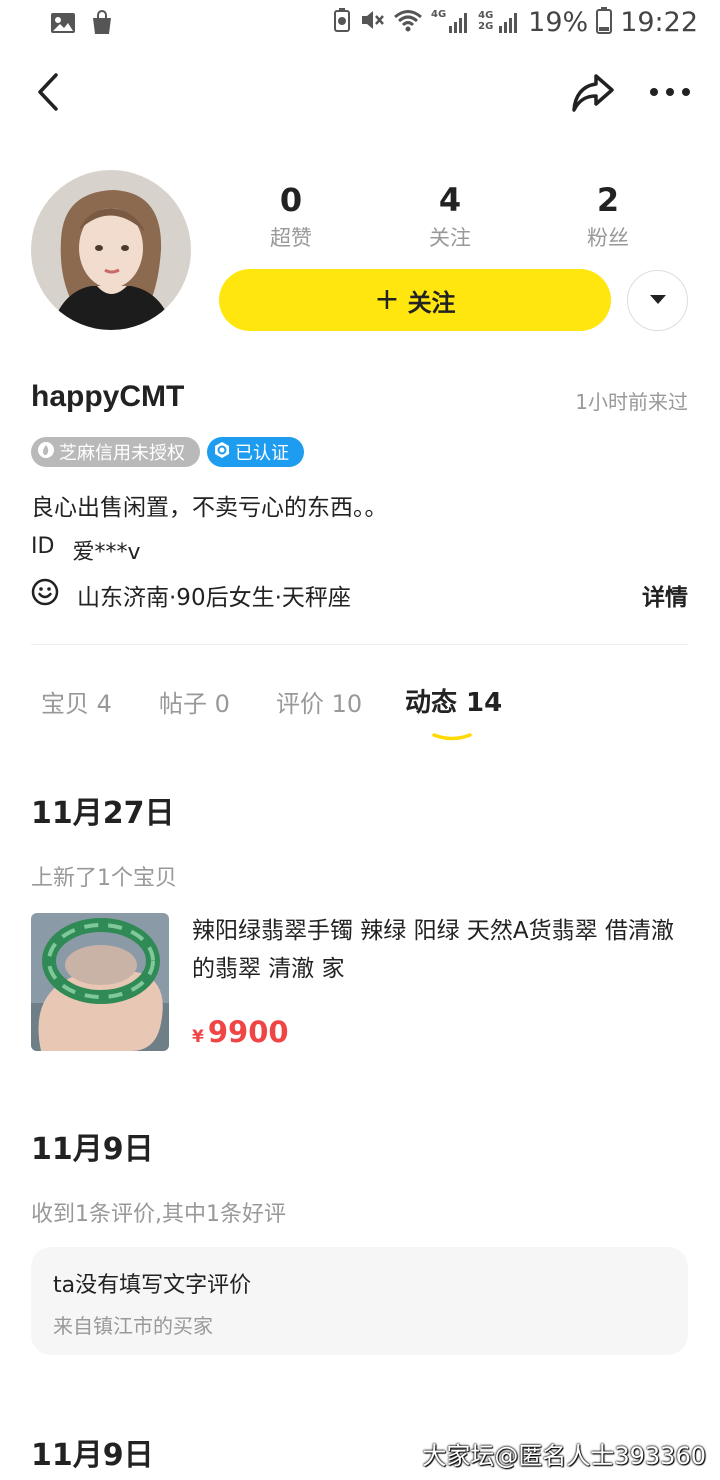  Describe the element at coordinates (631, 402) in the screenshot. I see `last-seen: 1小时前来过` at that location.